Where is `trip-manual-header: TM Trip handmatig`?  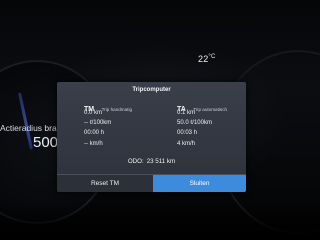
trip-manual-header: TM Trip handmatig is located at coordinates (124, 105).